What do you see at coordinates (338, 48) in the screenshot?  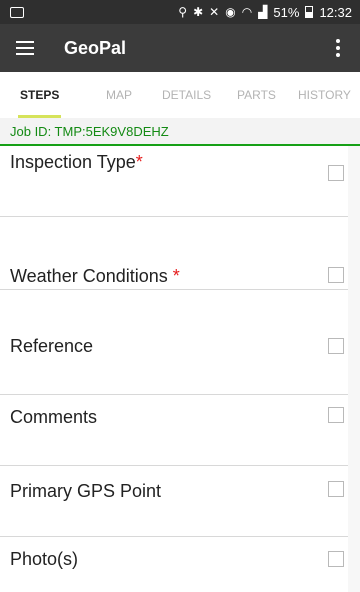 I see `overflow-menu-icon` at bounding box center [338, 48].